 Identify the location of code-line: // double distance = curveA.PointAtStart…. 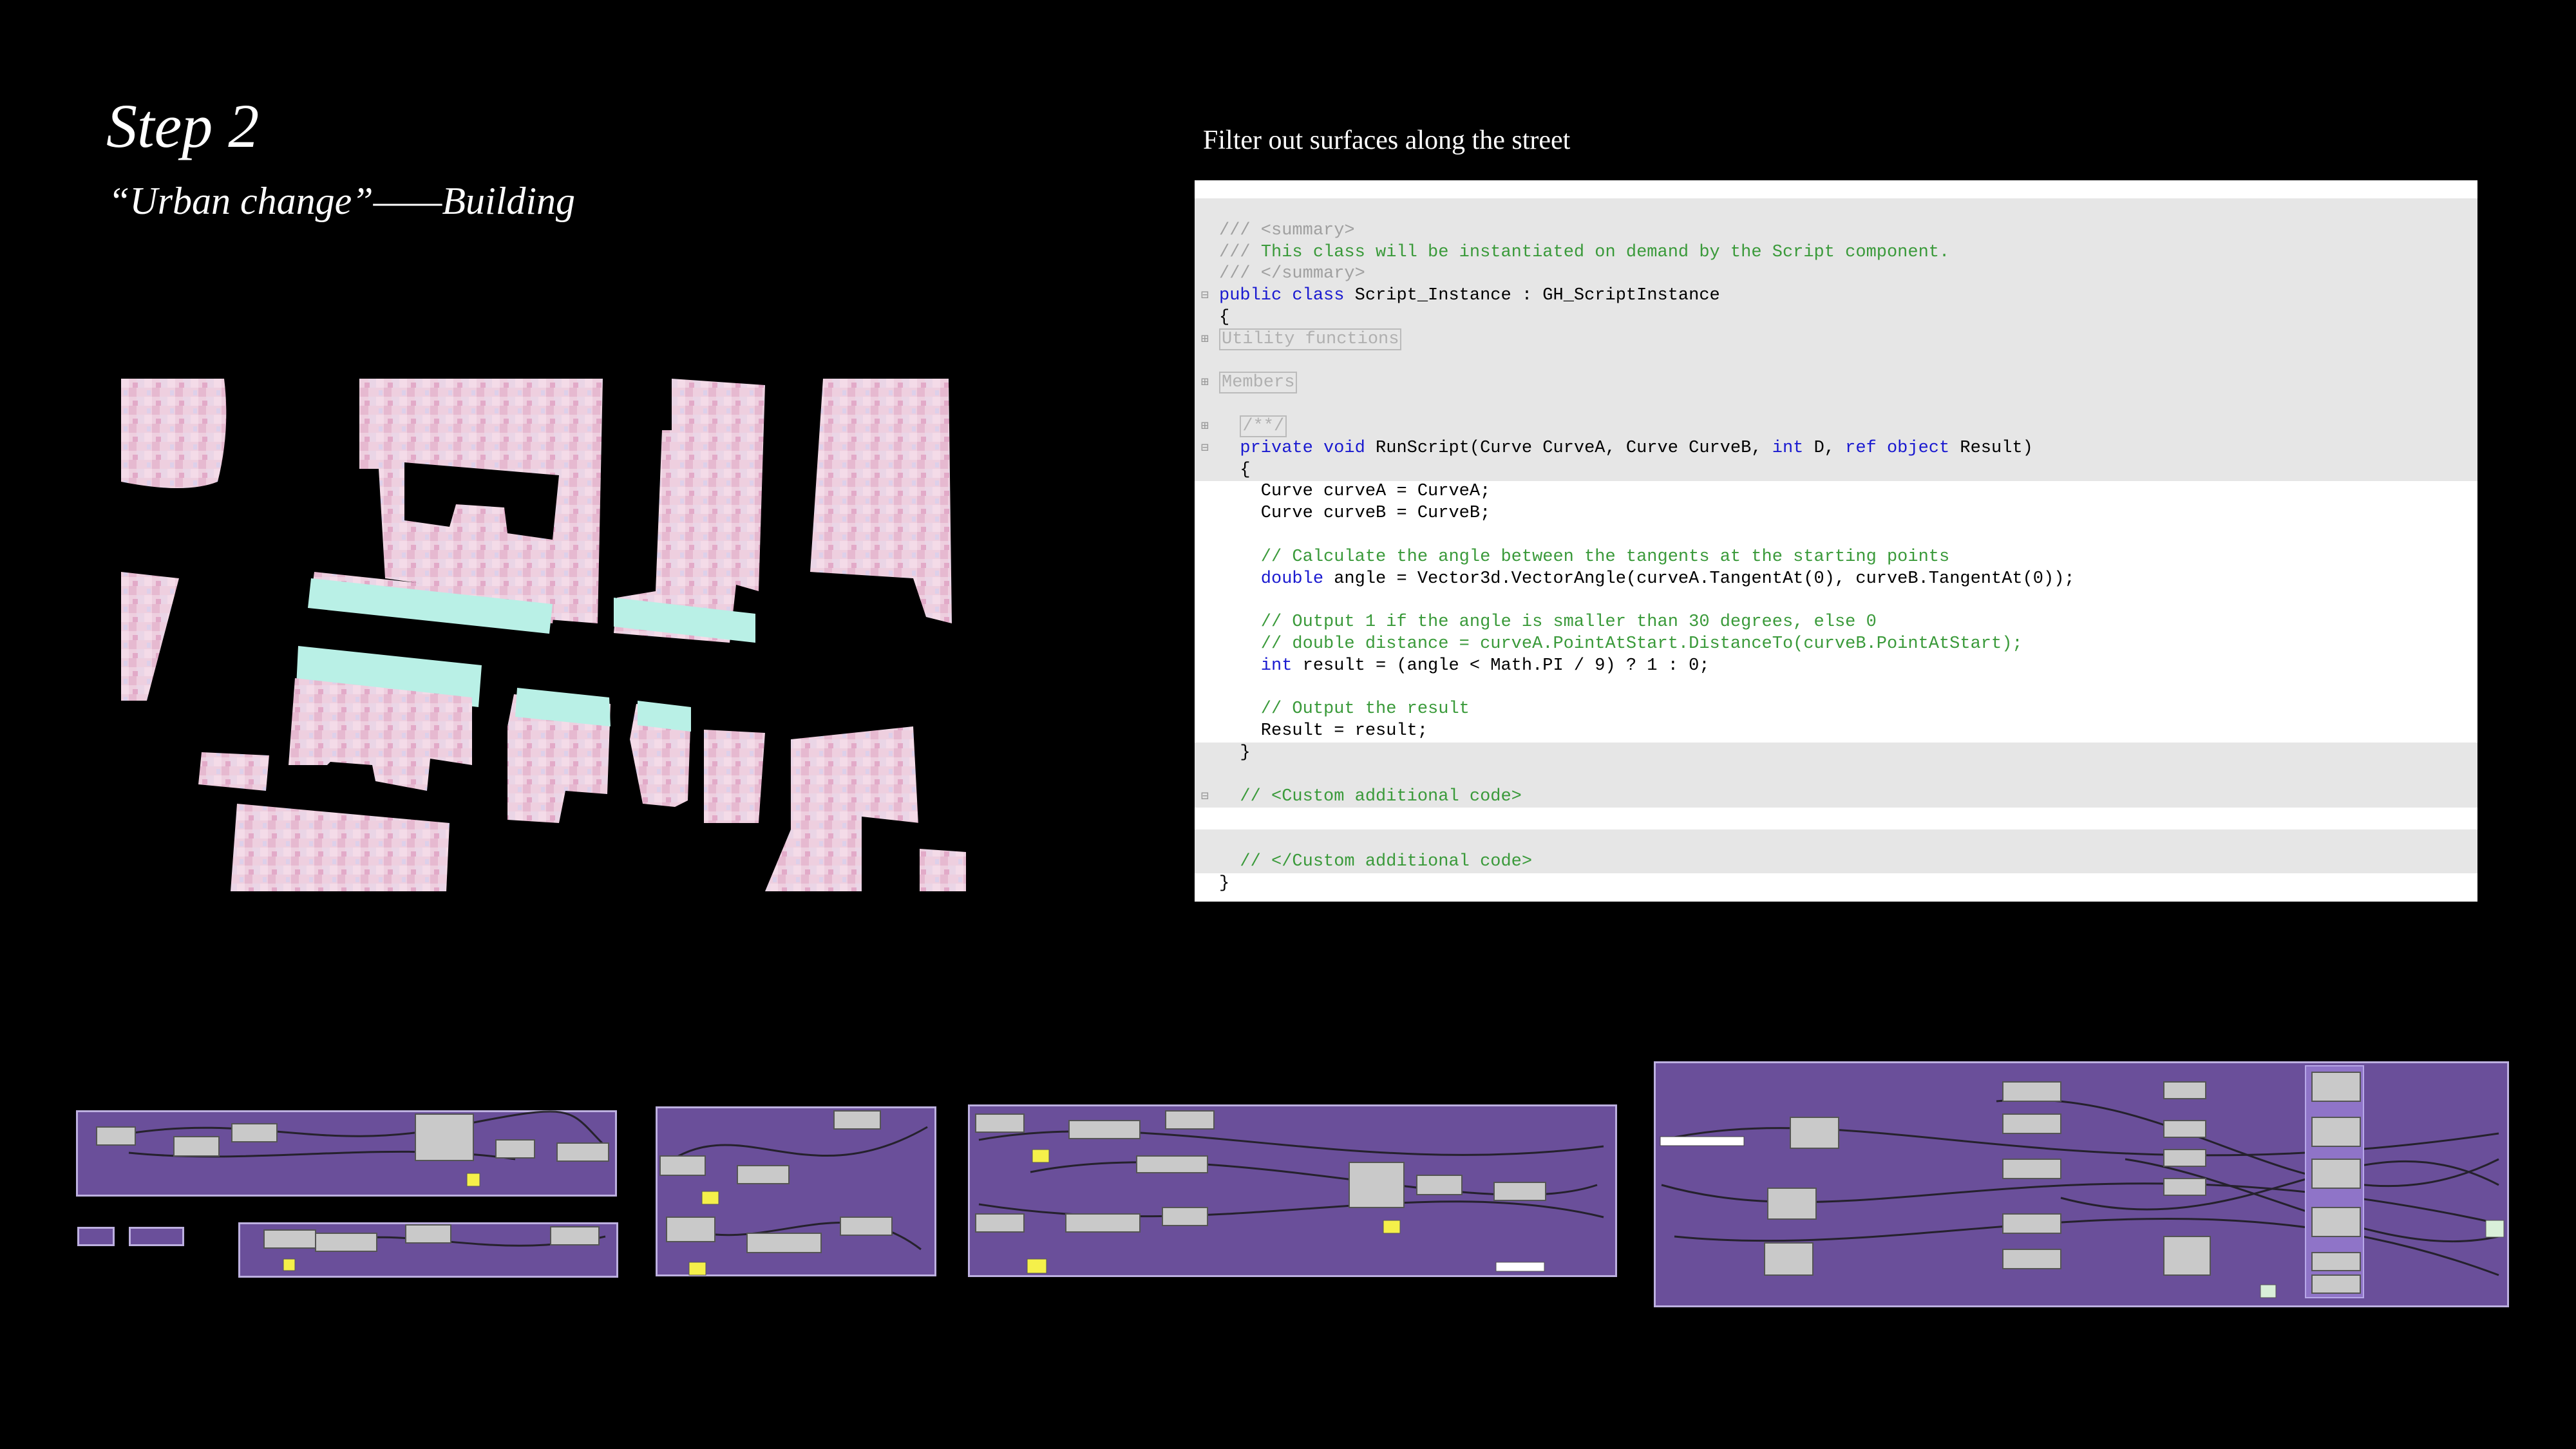
(1836, 645).